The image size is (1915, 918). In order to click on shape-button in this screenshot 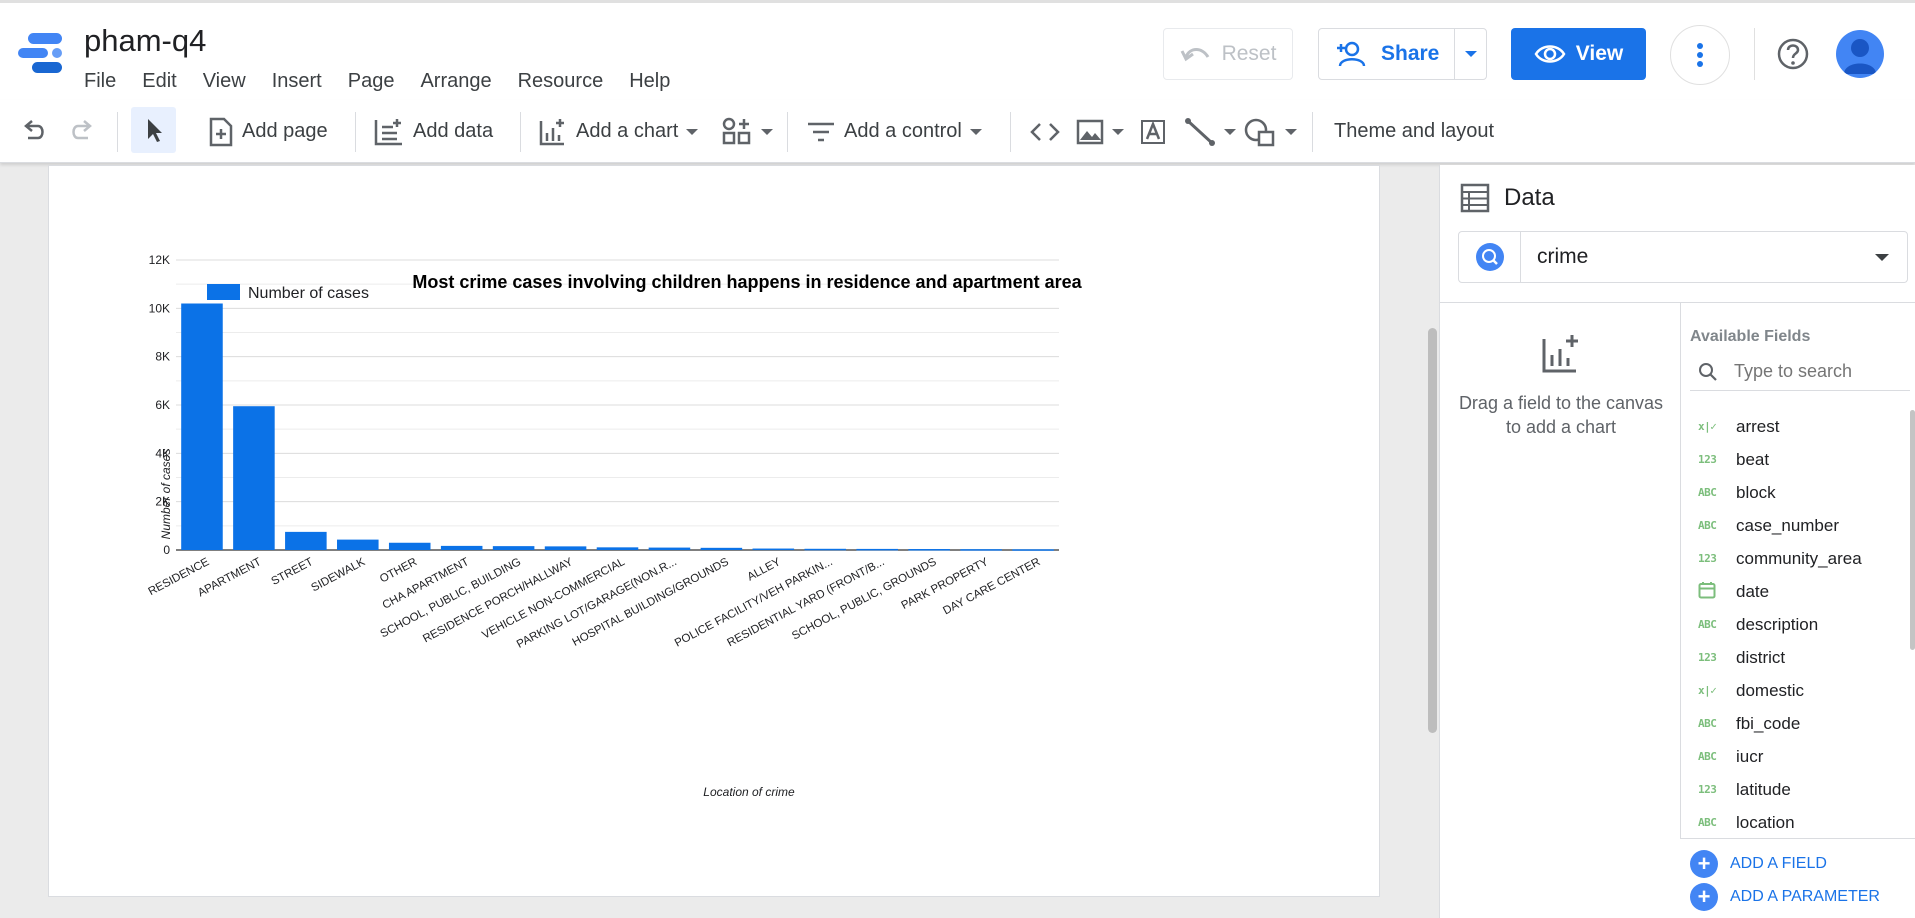, I will do `click(1270, 131)`.